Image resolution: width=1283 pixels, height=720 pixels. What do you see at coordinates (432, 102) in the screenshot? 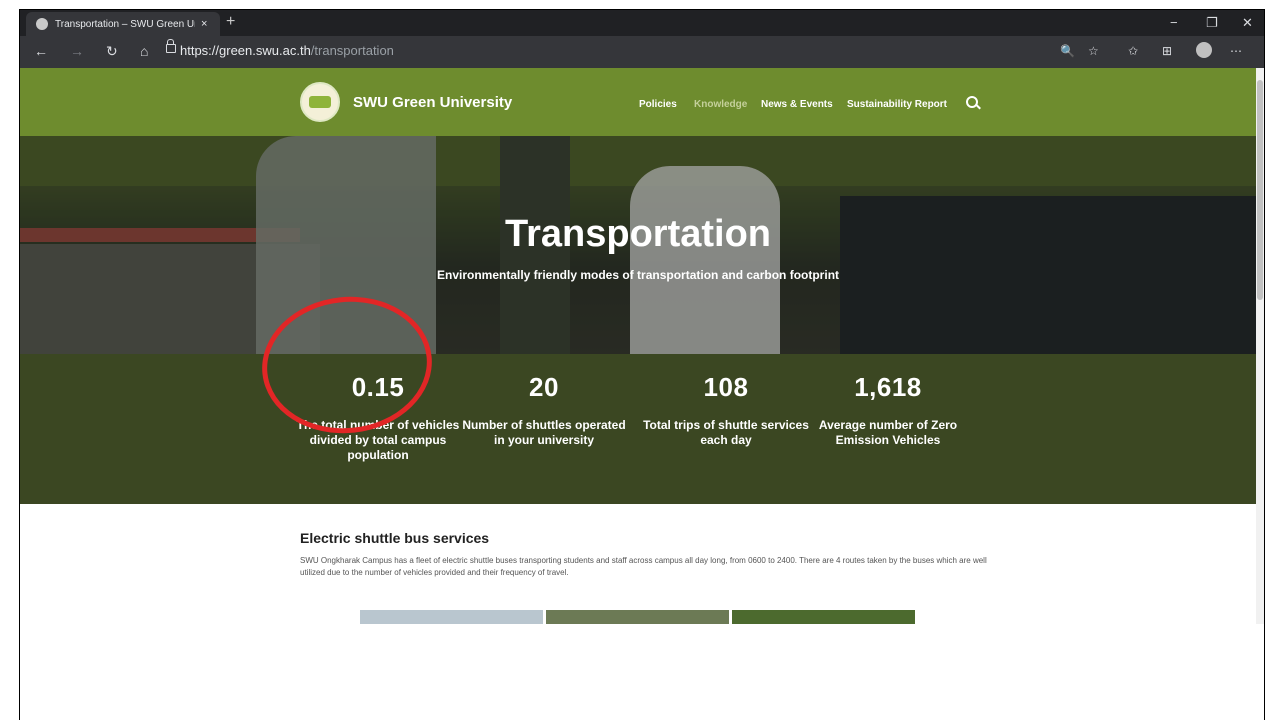
I see `site-brand: SWU Green University` at bounding box center [432, 102].